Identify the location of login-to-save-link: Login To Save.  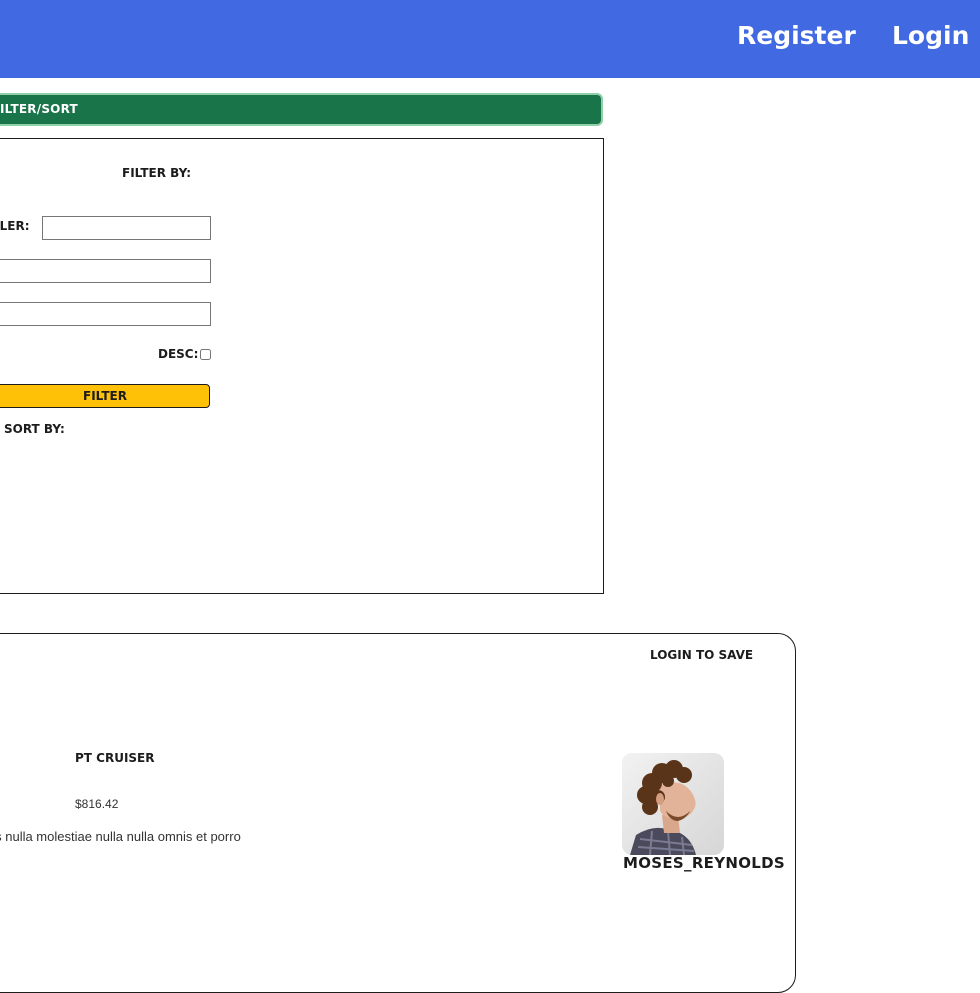
(701, 655).